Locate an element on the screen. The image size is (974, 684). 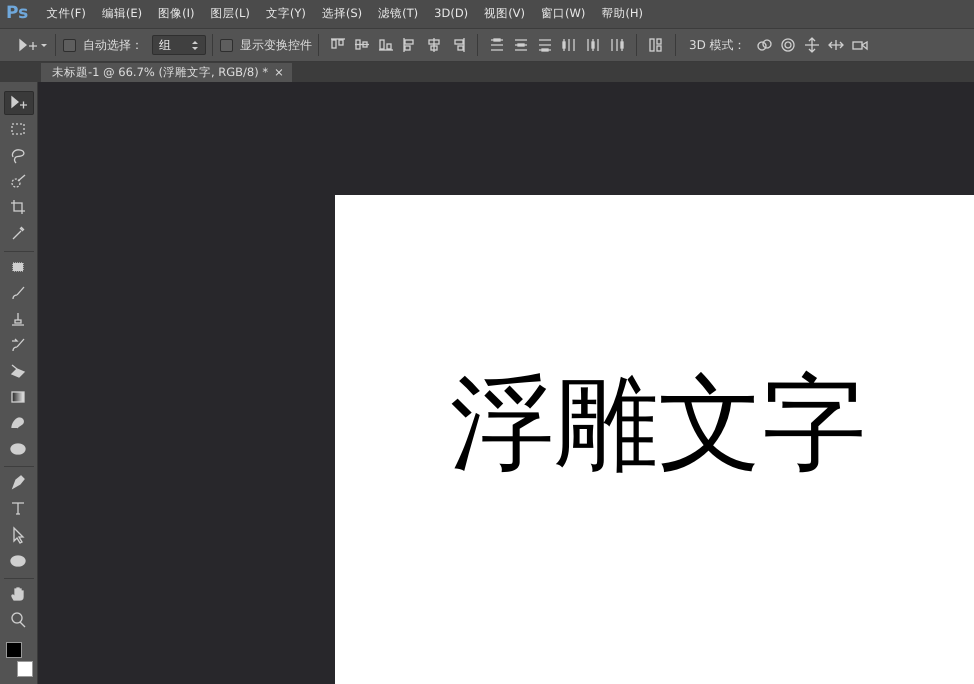
caret-icon is located at coordinates (44, 45).